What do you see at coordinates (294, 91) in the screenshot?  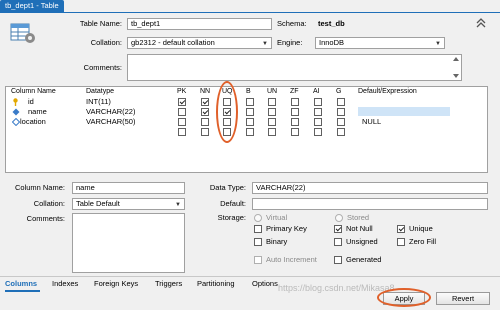 I see `header-zf: ZF` at bounding box center [294, 91].